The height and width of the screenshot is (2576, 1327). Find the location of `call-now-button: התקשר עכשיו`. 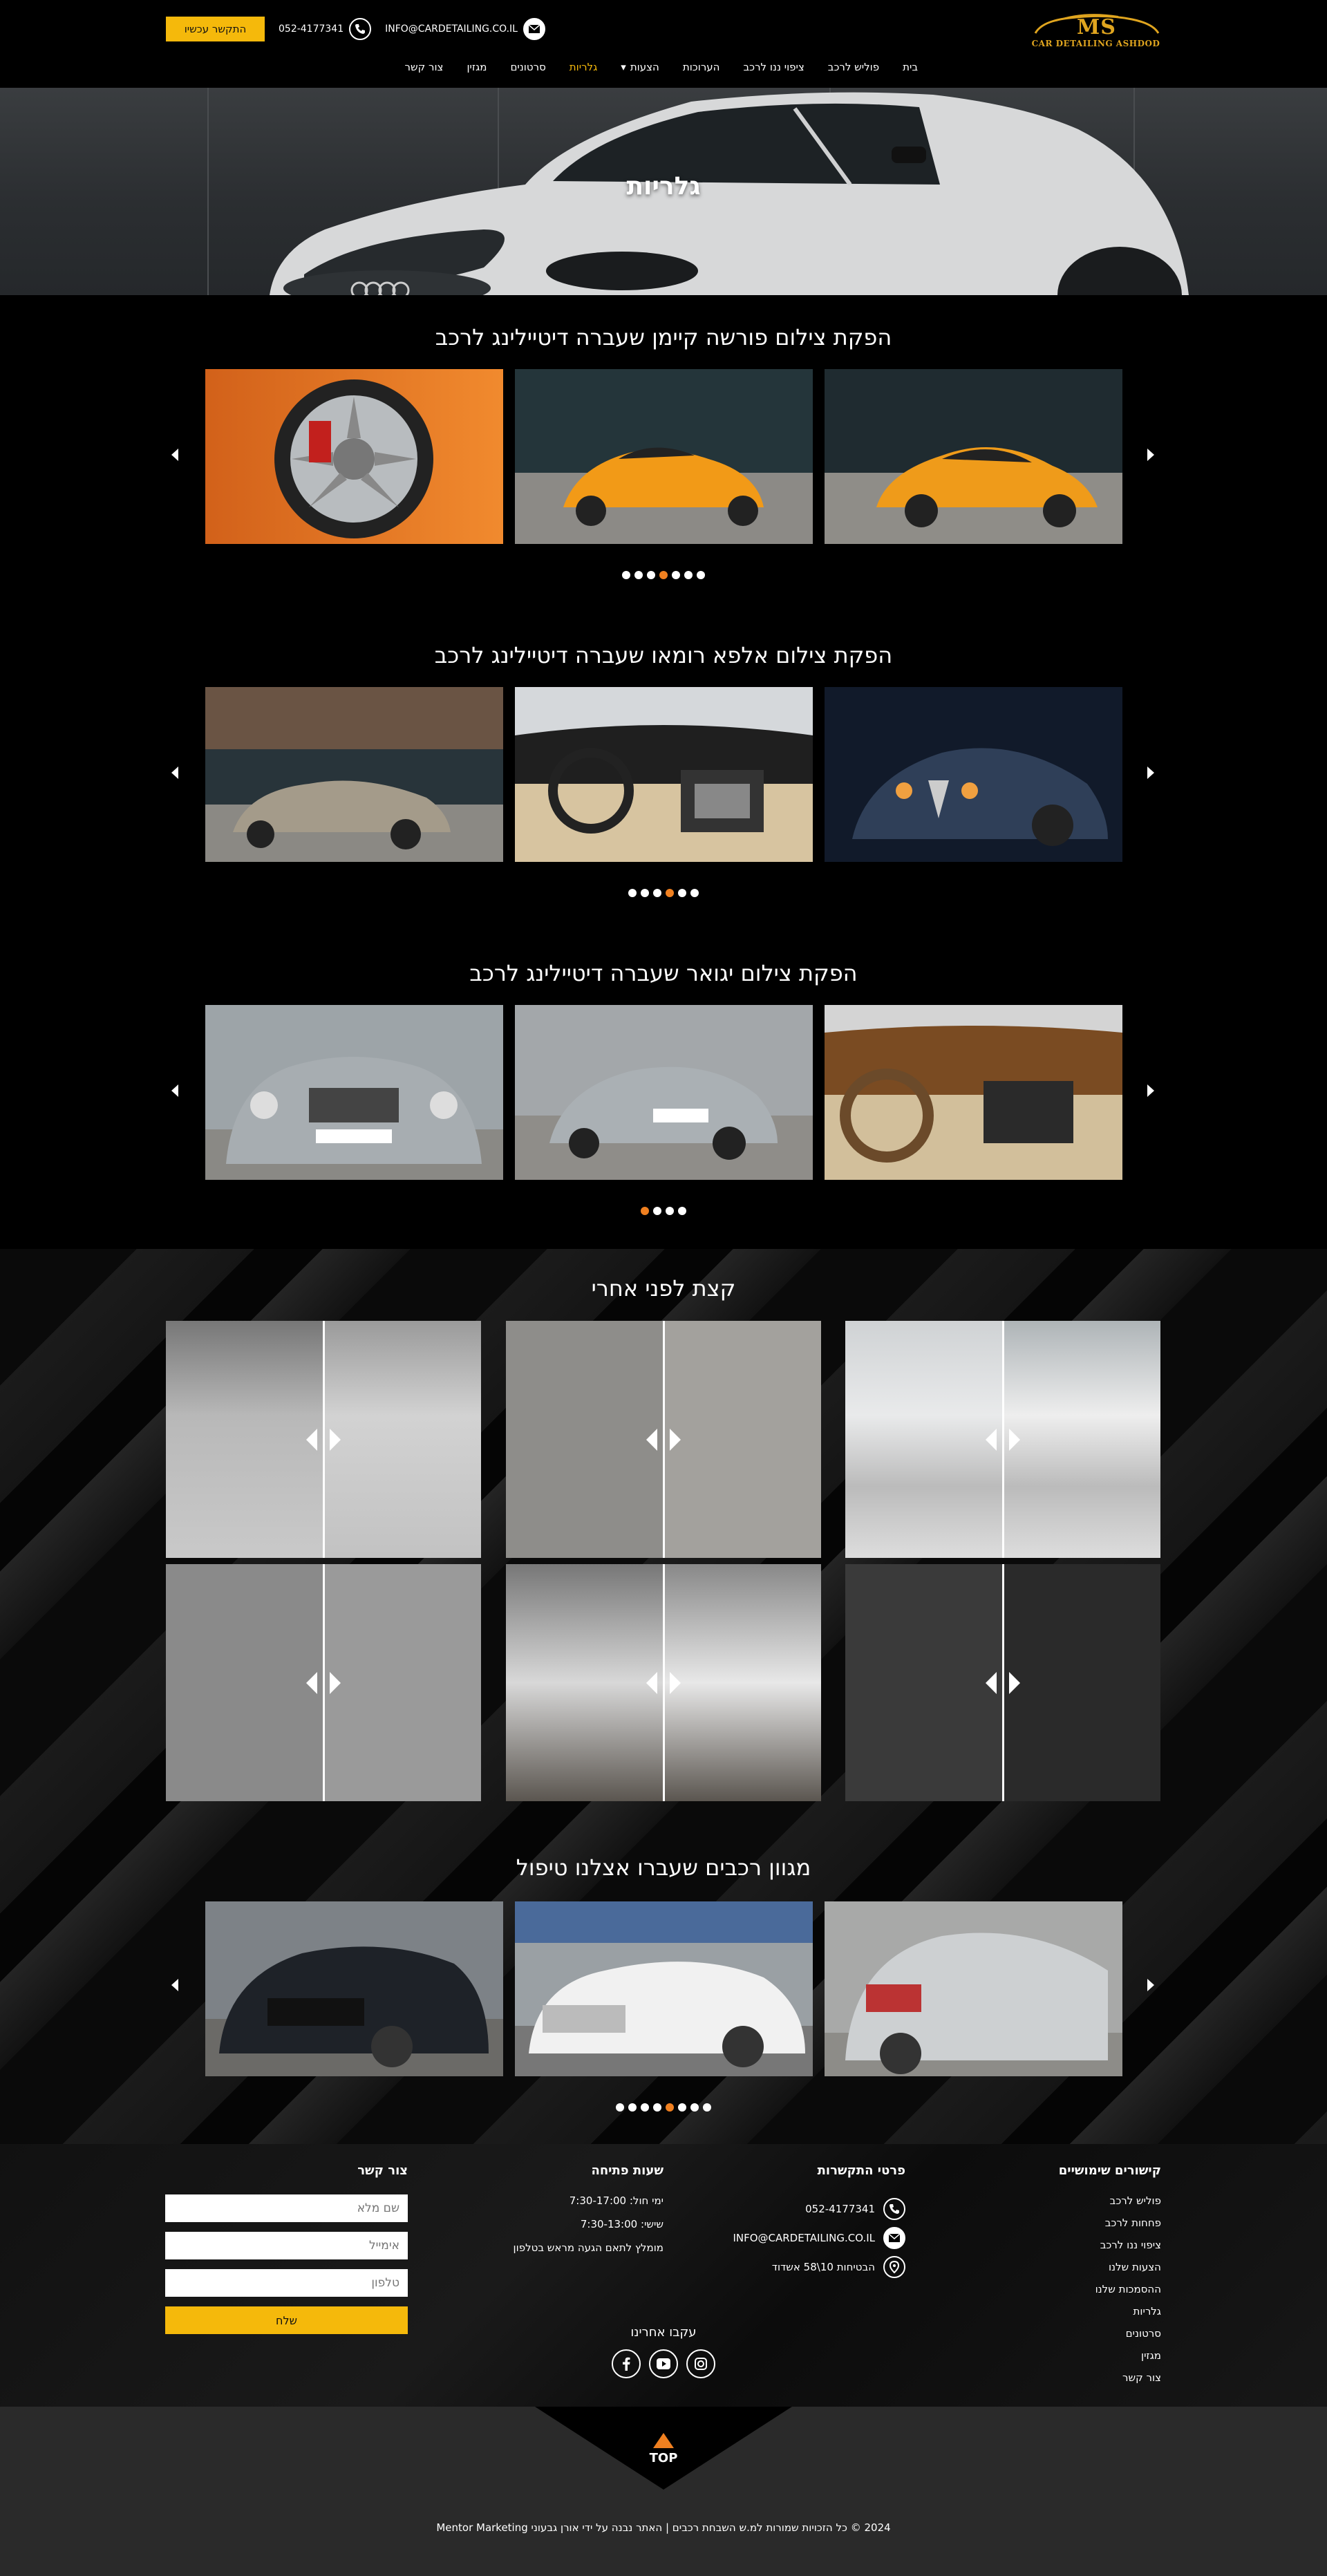

call-now-button: התקשר עכשיו is located at coordinates (216, 29).